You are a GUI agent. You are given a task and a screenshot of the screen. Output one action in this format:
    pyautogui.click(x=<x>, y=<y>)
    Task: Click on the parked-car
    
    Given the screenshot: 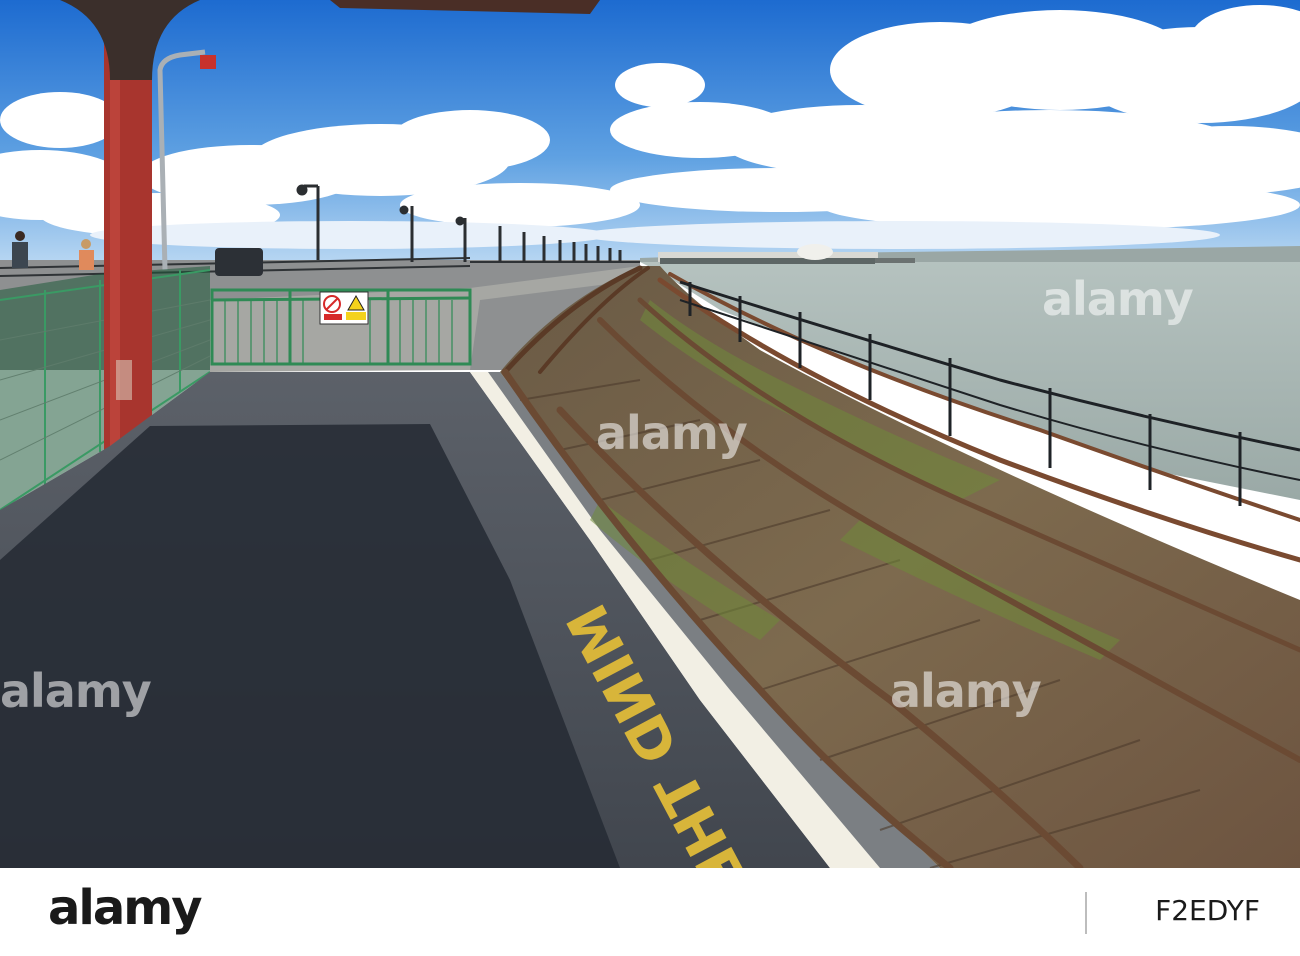 What is the action you would take?
    pyautogui.click(x=239, y=262)
    